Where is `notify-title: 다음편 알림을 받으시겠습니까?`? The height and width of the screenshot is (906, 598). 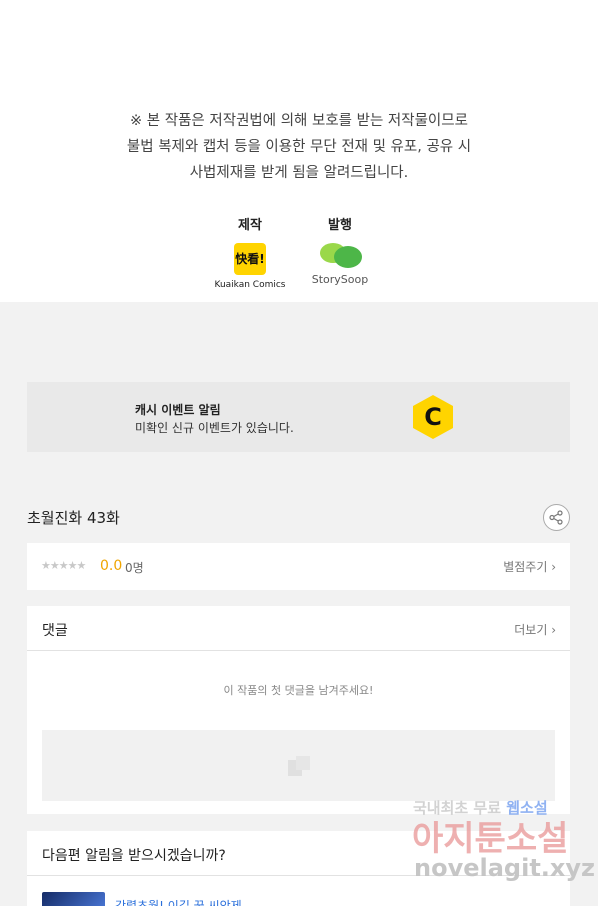 notify-title: 다음편 알림을 받으시겠습니까? is located at coordinates (134, 856).